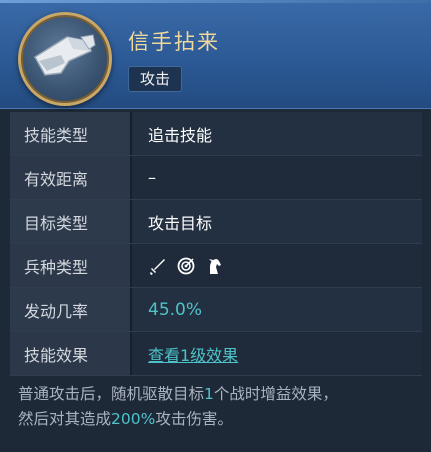 The image size is (431, 452). I want to click on description-text: 攻击伤害。, so click(194, 419).